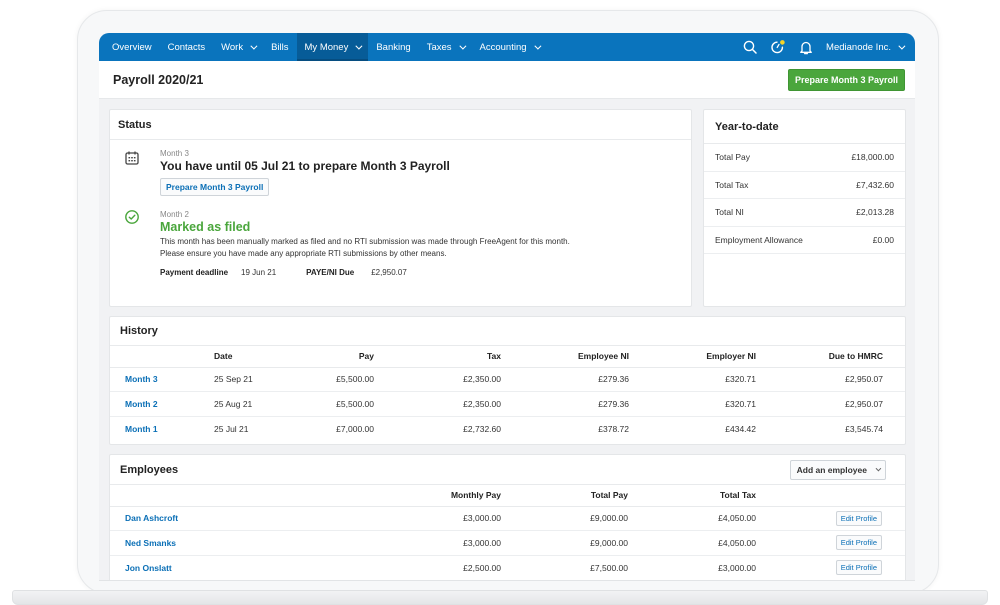 The image size is (1000, 605). I want to click on nav-contacts: Contacts, so click(187, 47).